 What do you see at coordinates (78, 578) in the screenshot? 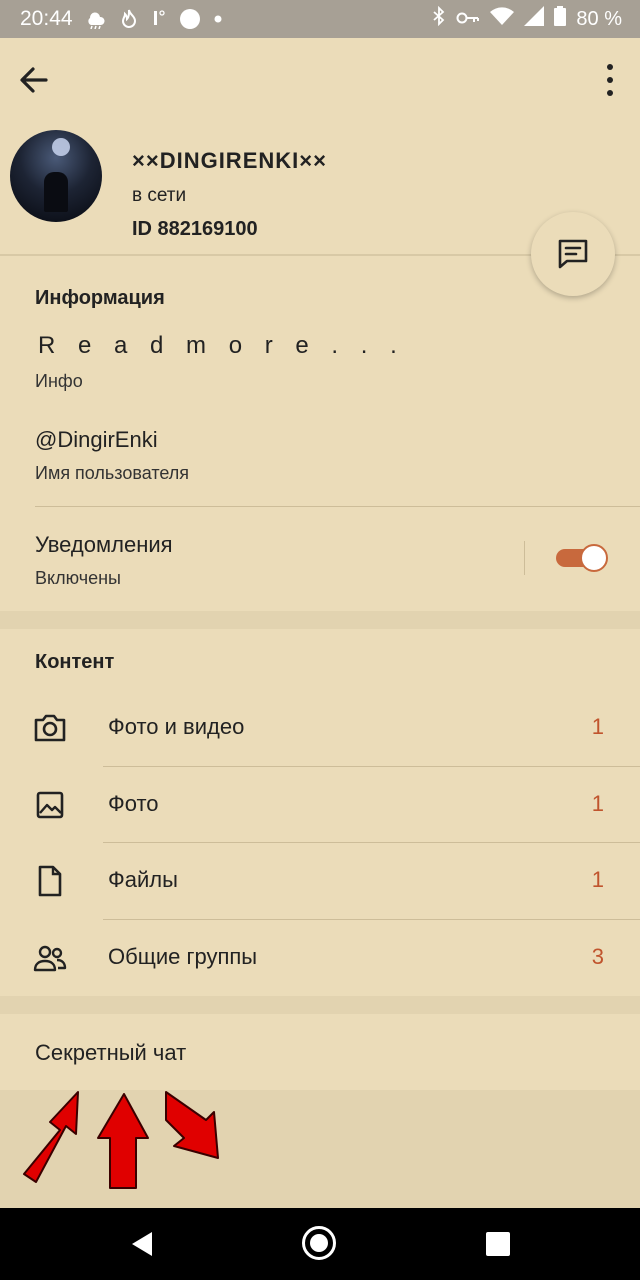
I see `notifications-state: Включены` at bounding box center [78, 578].